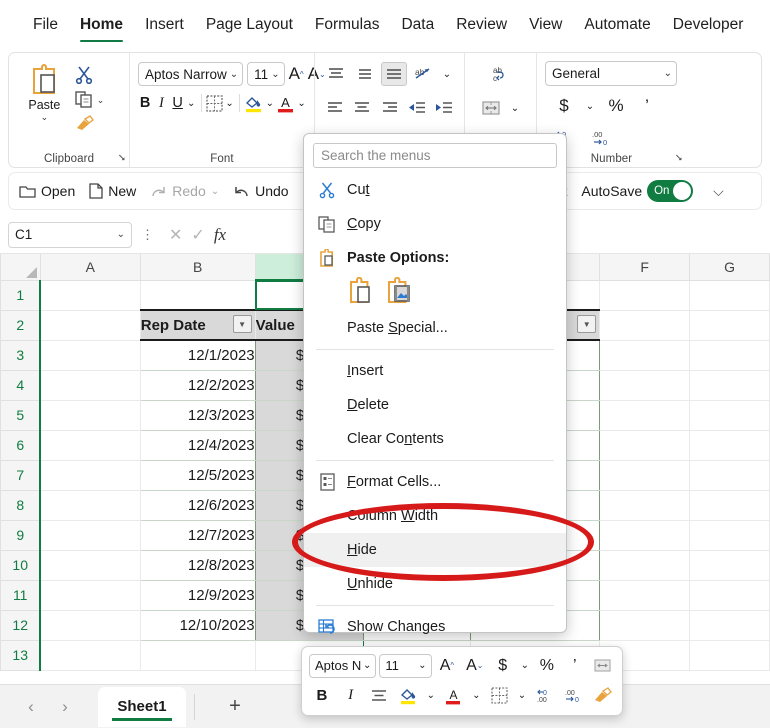  I want to click on cell-b2: Rep Date ▼, so click(197, 325).